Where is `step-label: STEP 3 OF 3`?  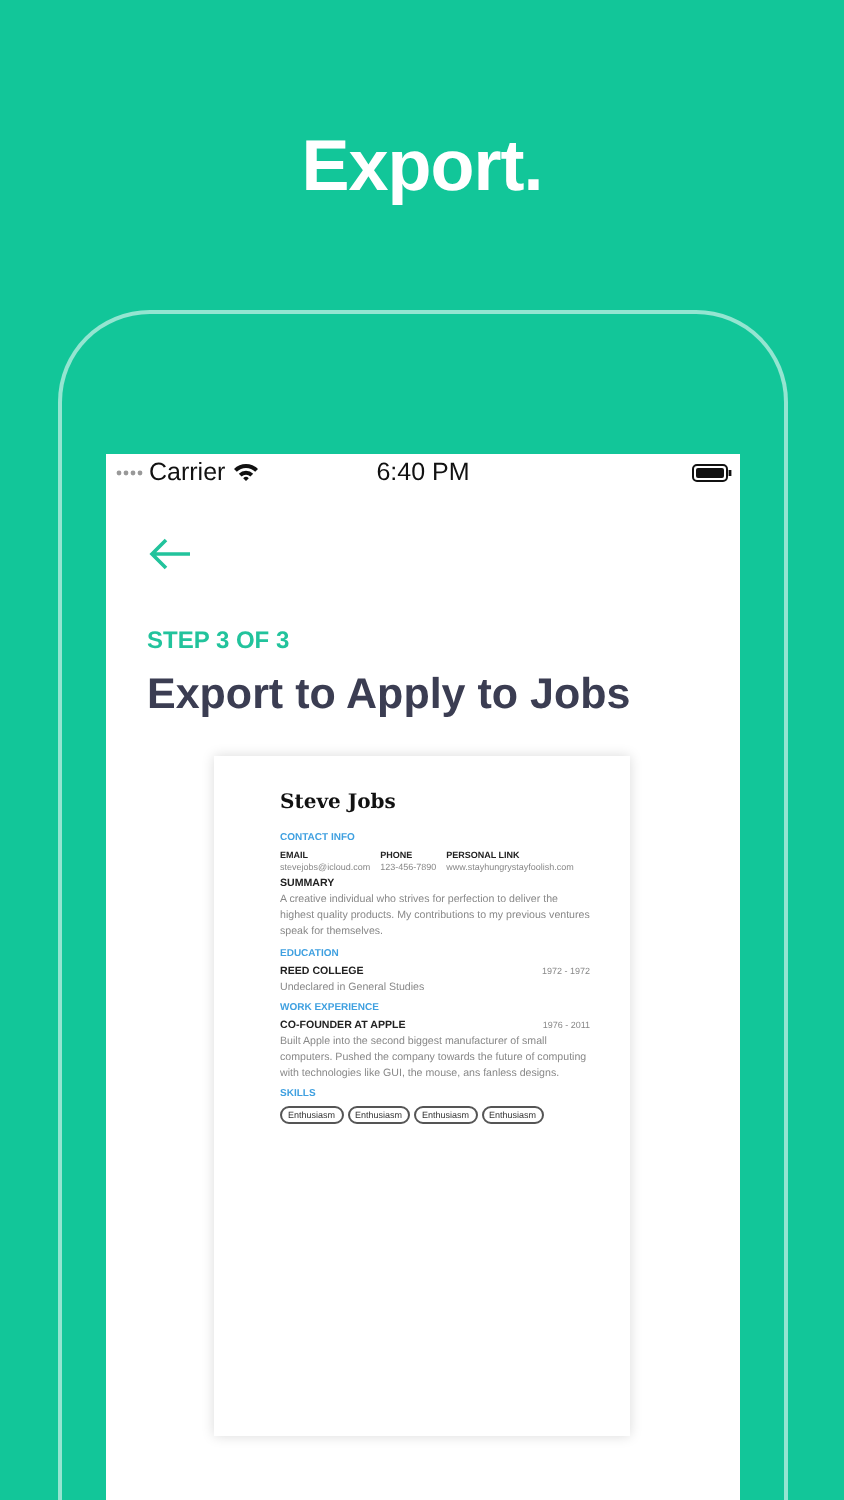 step-label: STEP 3 OF 3 is located at coordinates (219, 640).